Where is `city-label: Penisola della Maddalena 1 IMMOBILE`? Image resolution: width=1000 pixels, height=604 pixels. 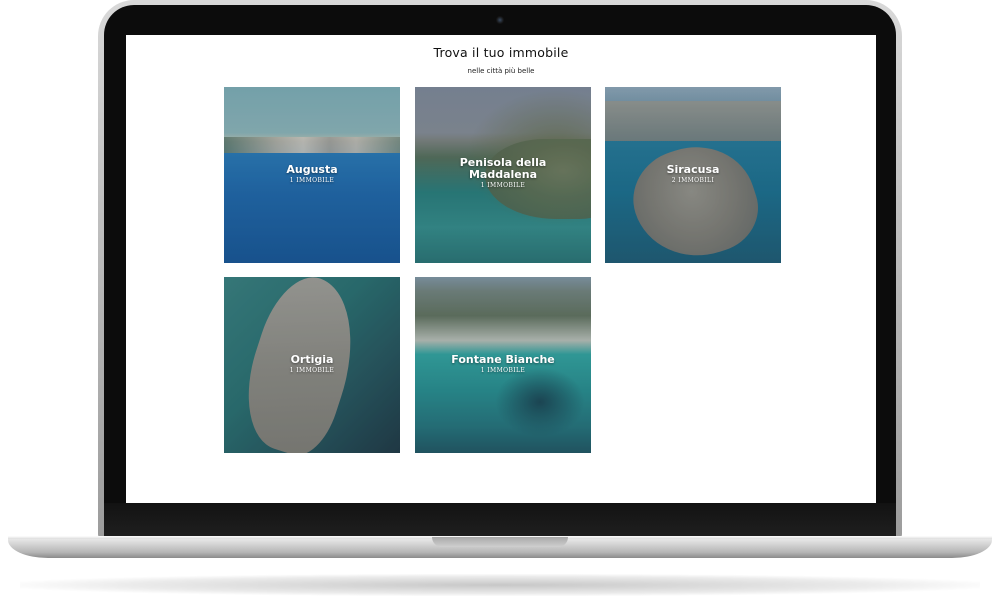
city-label: Penisola della Maddalena 1 IMMOBILE is located at coordinates (503, 173).